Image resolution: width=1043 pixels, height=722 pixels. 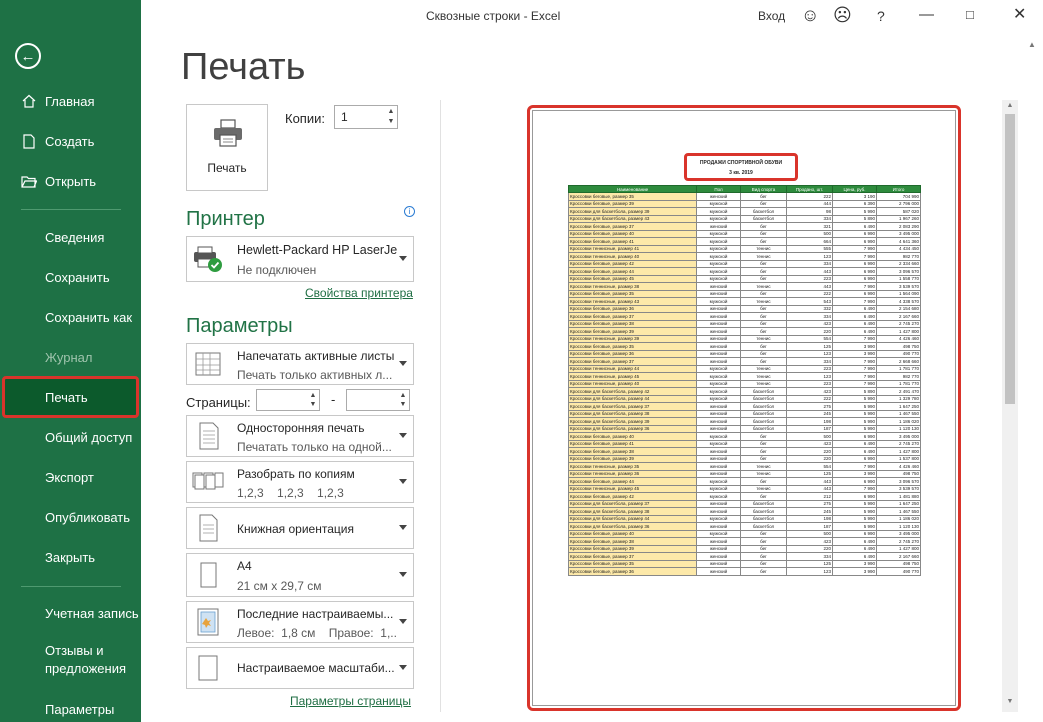 I want to click on table-header-cell: Цена, руб., so click(x=854, y=189).